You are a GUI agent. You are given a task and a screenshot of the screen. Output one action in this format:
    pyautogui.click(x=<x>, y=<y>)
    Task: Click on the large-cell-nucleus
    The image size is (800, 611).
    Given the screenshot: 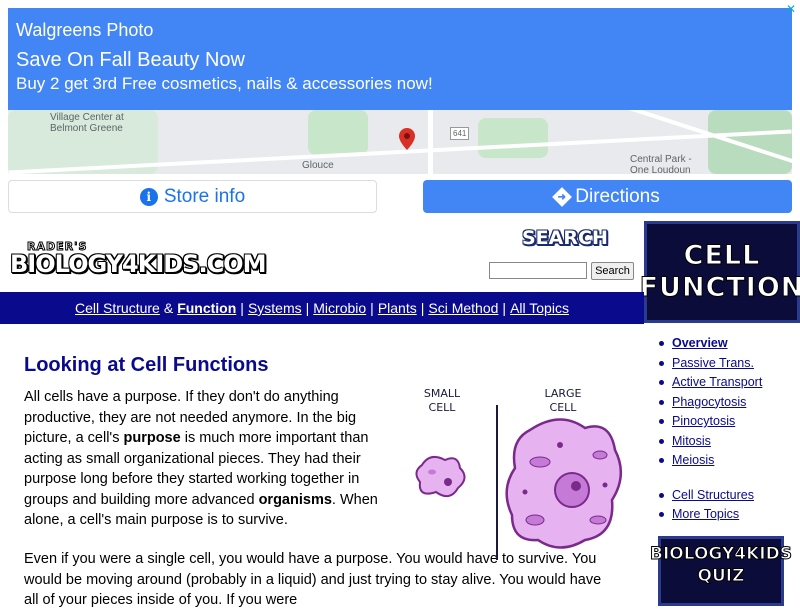 What is the action you would take?
    pyautogui.click(x=572, y=490)
    